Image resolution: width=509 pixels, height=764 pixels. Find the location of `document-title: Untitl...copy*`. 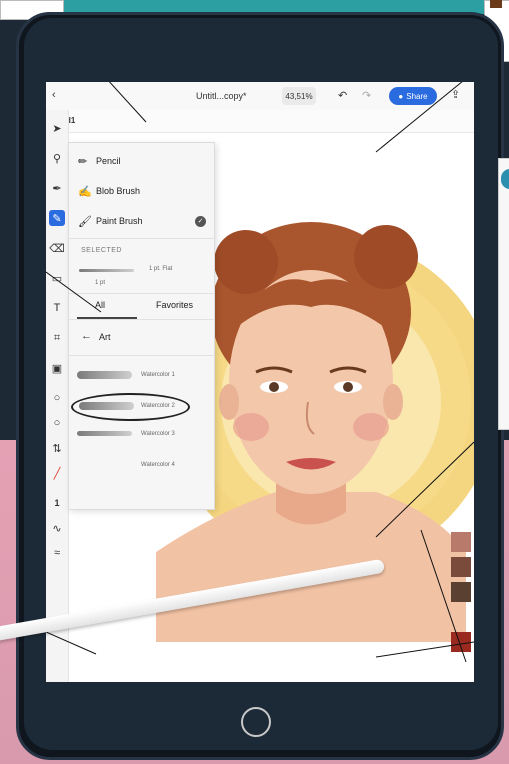

document-title: Untitl...copy* is located at coordinates (221, 96).